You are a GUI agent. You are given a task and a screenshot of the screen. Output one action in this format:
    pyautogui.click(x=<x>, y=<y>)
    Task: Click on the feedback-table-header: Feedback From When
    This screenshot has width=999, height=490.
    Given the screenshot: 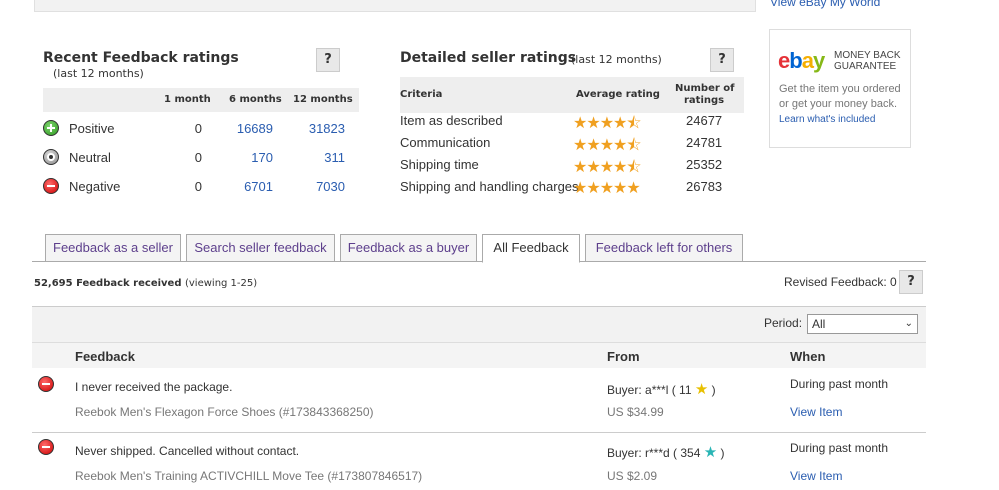 What is the action you would take?
    pyautogui.click(x=479, y=355)
    